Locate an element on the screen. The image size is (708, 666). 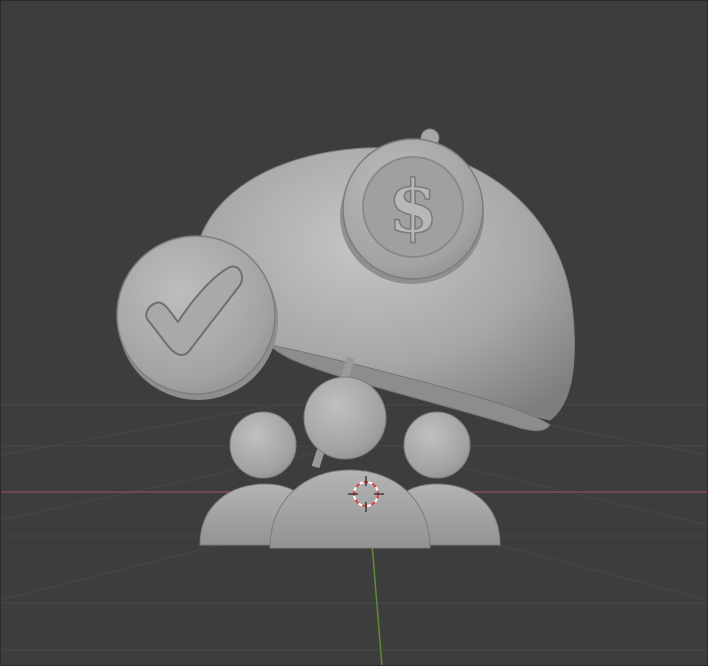
dollar-coin: $ is located at coordinates (412, 211).